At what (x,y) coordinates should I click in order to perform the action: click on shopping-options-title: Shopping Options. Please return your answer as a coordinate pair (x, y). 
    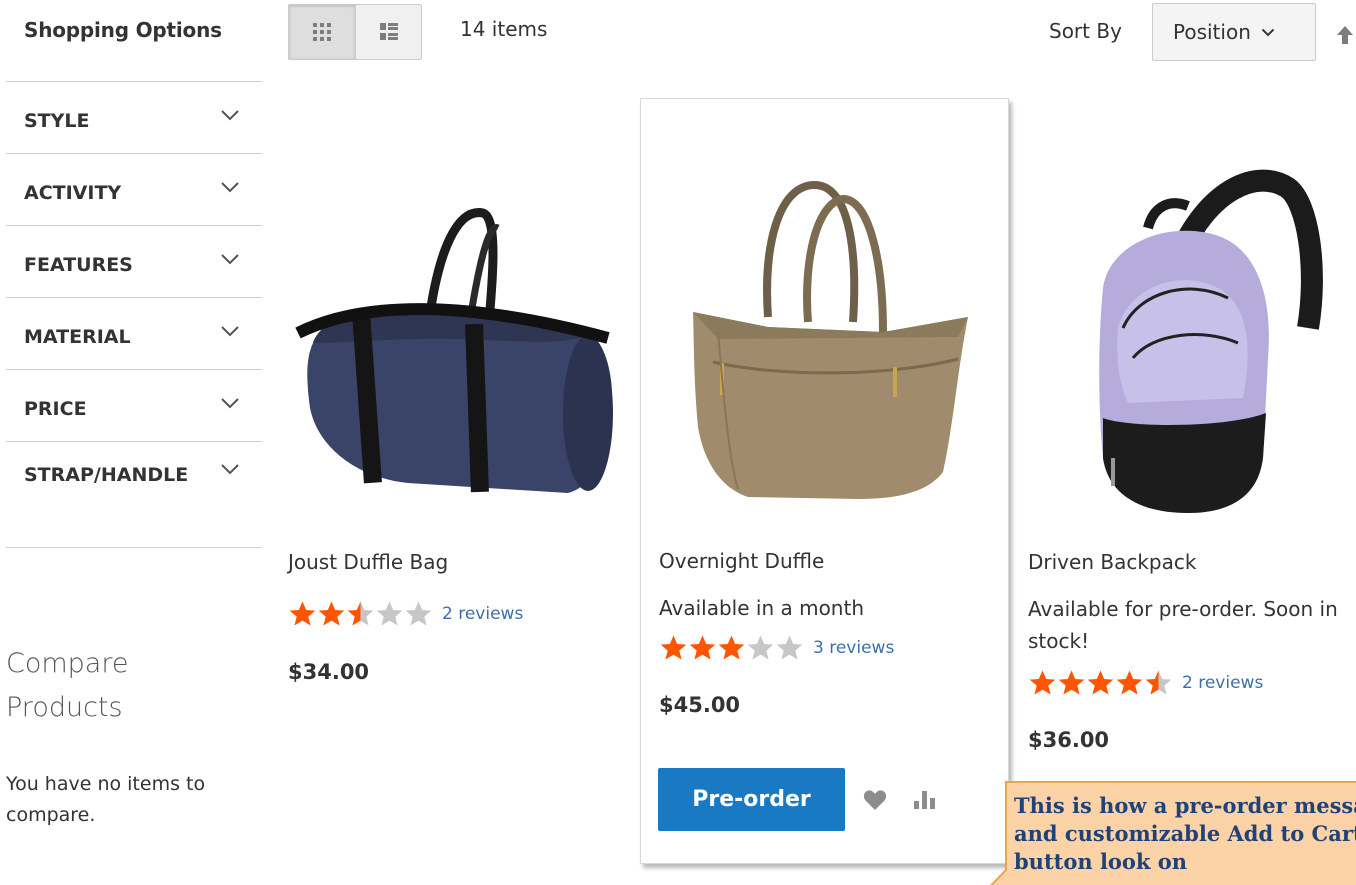
    Looking at the image, I should click on (123, 30).